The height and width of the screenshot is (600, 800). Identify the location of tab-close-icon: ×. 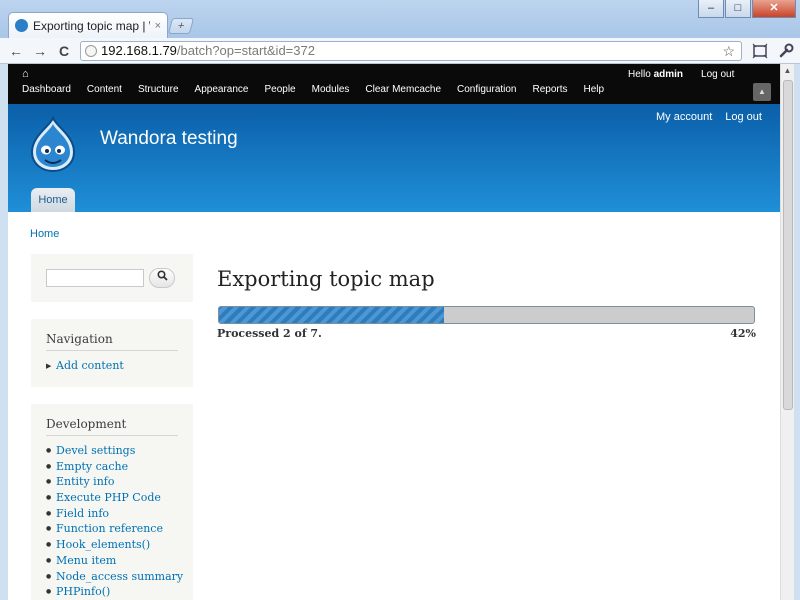
(158, 26).